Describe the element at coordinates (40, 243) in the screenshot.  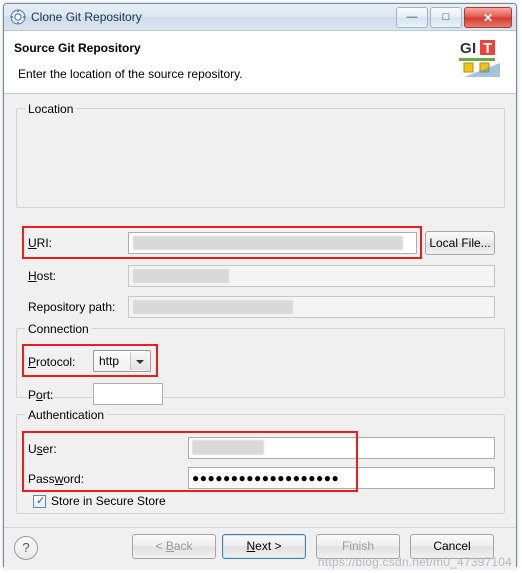
I see `uri-label: URI:` at that location.